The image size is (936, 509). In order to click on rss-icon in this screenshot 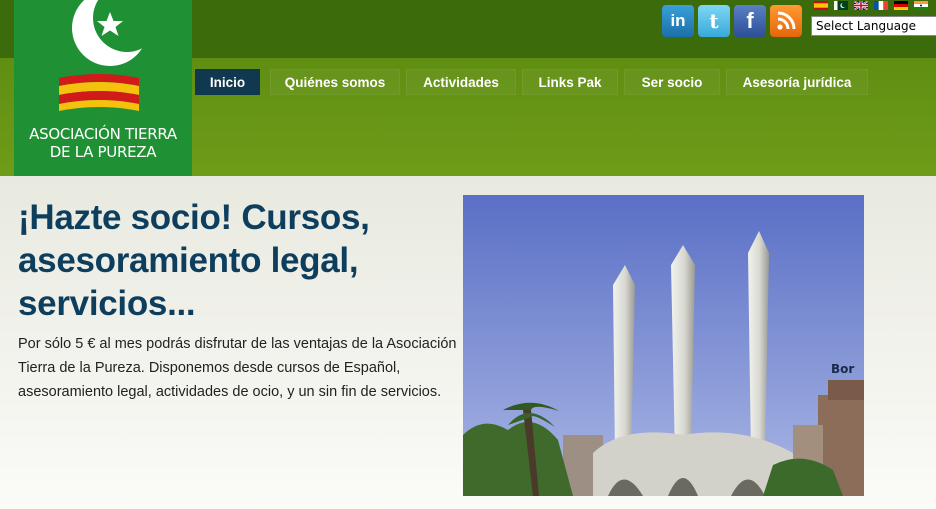, I will do `click(786, 21)`.